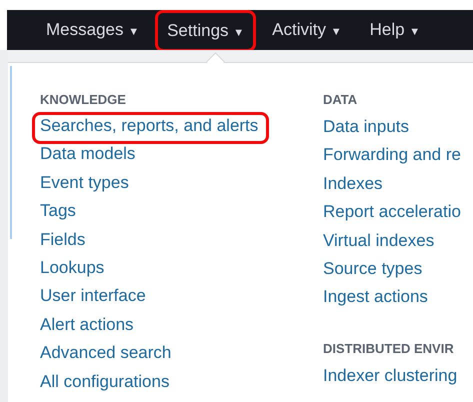 This screenshot has height=402, width=473. What do you see at coordinates (389, 127) in the screenshot?
I see `menu-link: Data inputs` at bounding box center [389, 127].